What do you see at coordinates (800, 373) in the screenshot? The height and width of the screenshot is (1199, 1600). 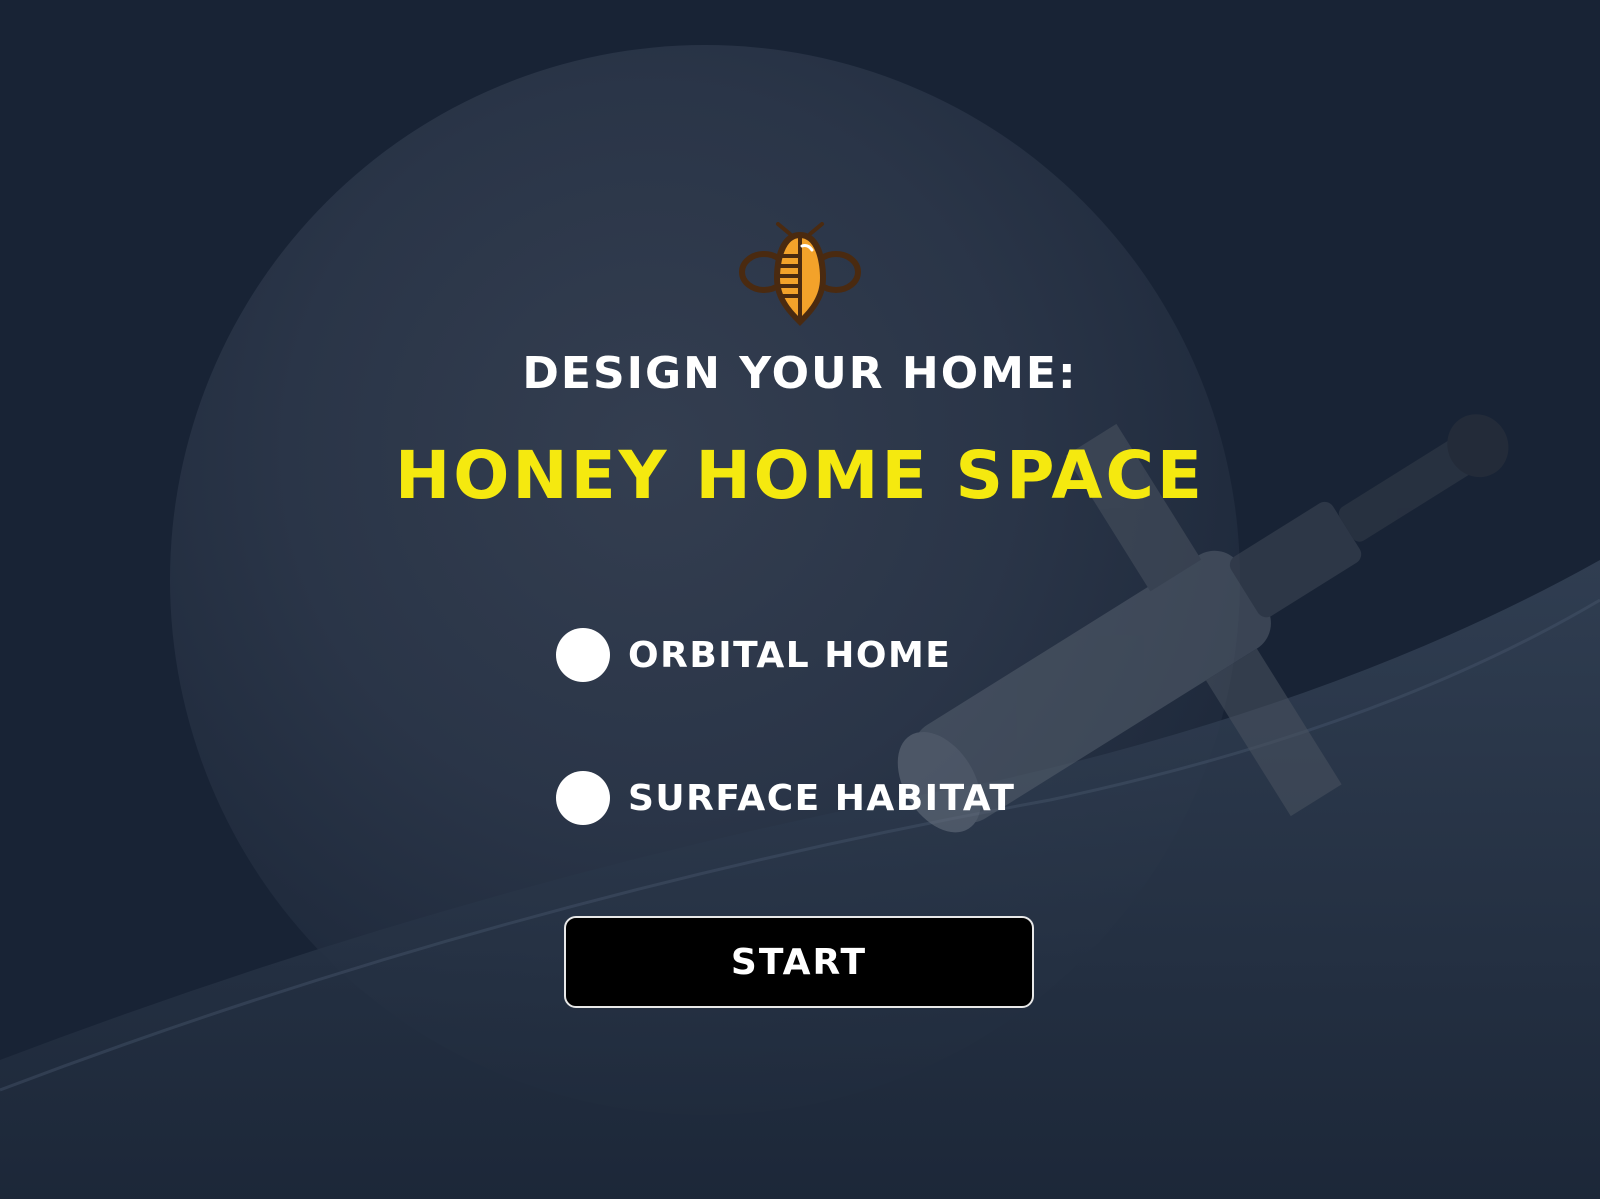 I see `page-subtitle: DESIGN YOUR HOME:` at bounding box center [800, 373].